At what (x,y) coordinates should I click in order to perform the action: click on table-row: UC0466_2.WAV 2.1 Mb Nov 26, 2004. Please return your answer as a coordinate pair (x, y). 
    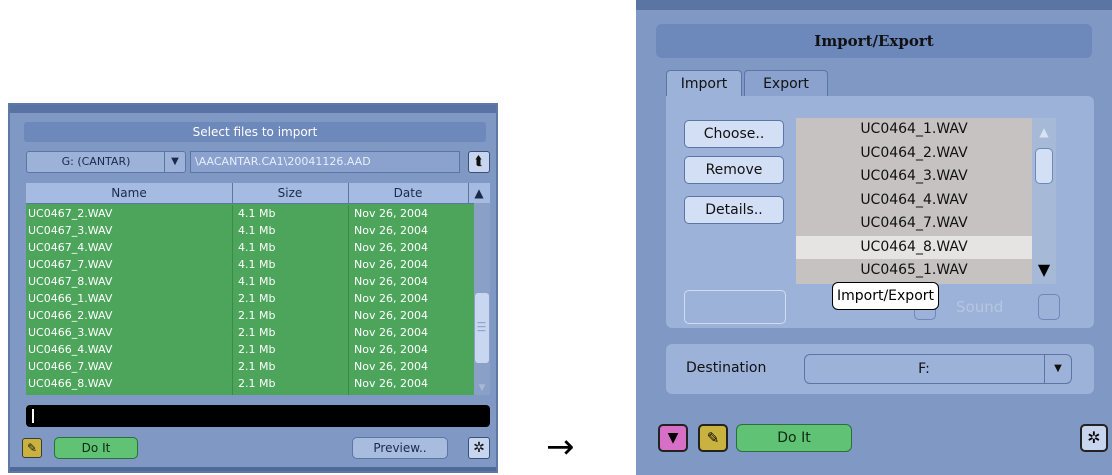
    Looking at the image, I should click on (250, 315).